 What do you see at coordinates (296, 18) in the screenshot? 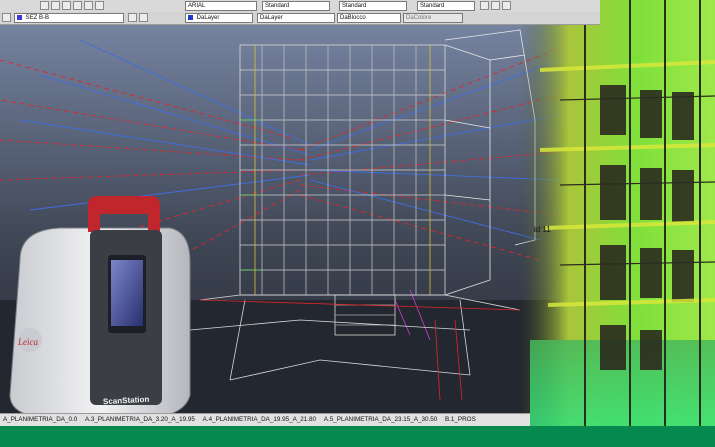
I see `linetype-select: DaLayer` at bounding box center [296, 18].